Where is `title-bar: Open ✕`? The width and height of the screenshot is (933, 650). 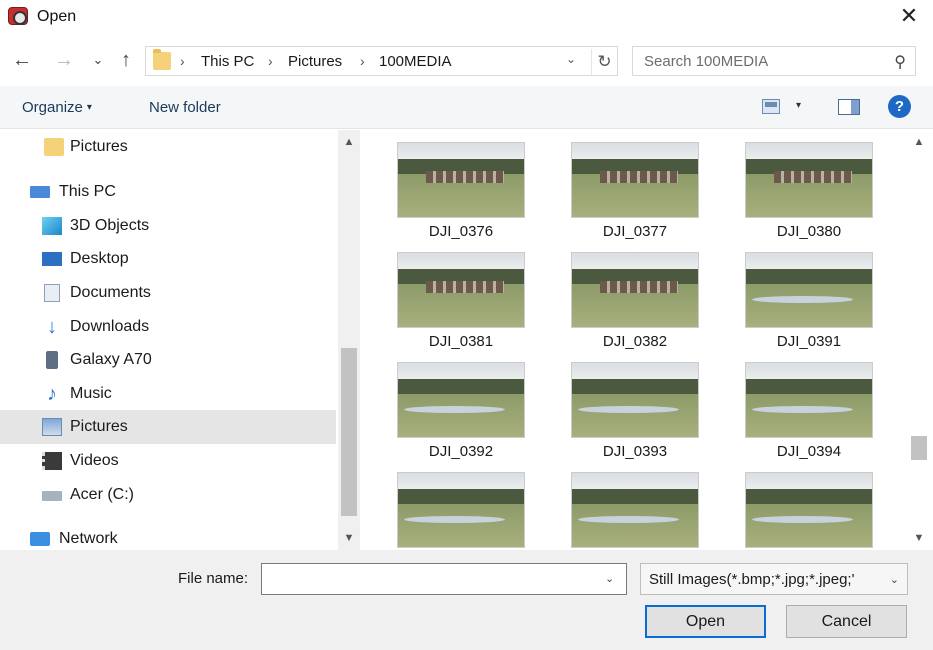
title-bar: Open ✕ is located at coordinates (466, 17).